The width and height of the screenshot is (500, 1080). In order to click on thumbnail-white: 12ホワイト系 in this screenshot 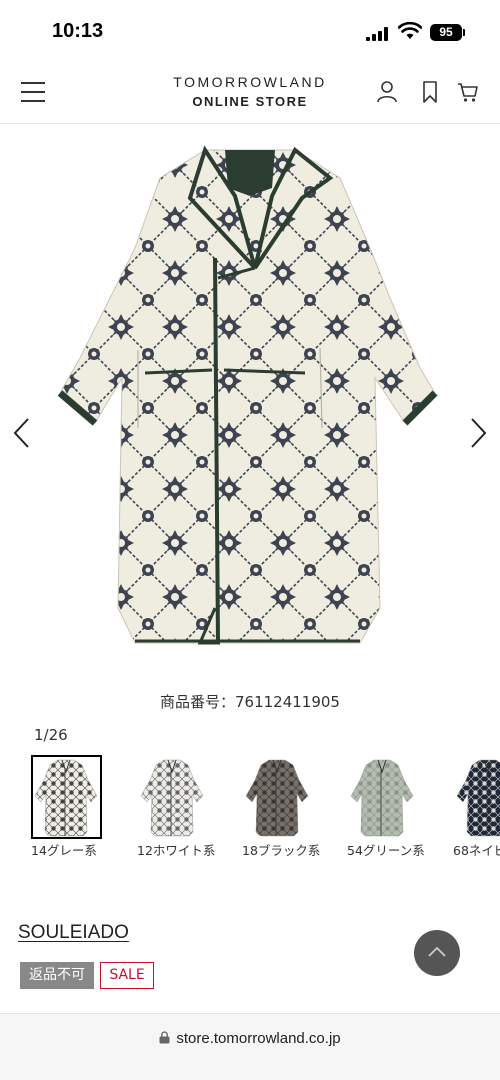, I will do `click(189, 806)`.